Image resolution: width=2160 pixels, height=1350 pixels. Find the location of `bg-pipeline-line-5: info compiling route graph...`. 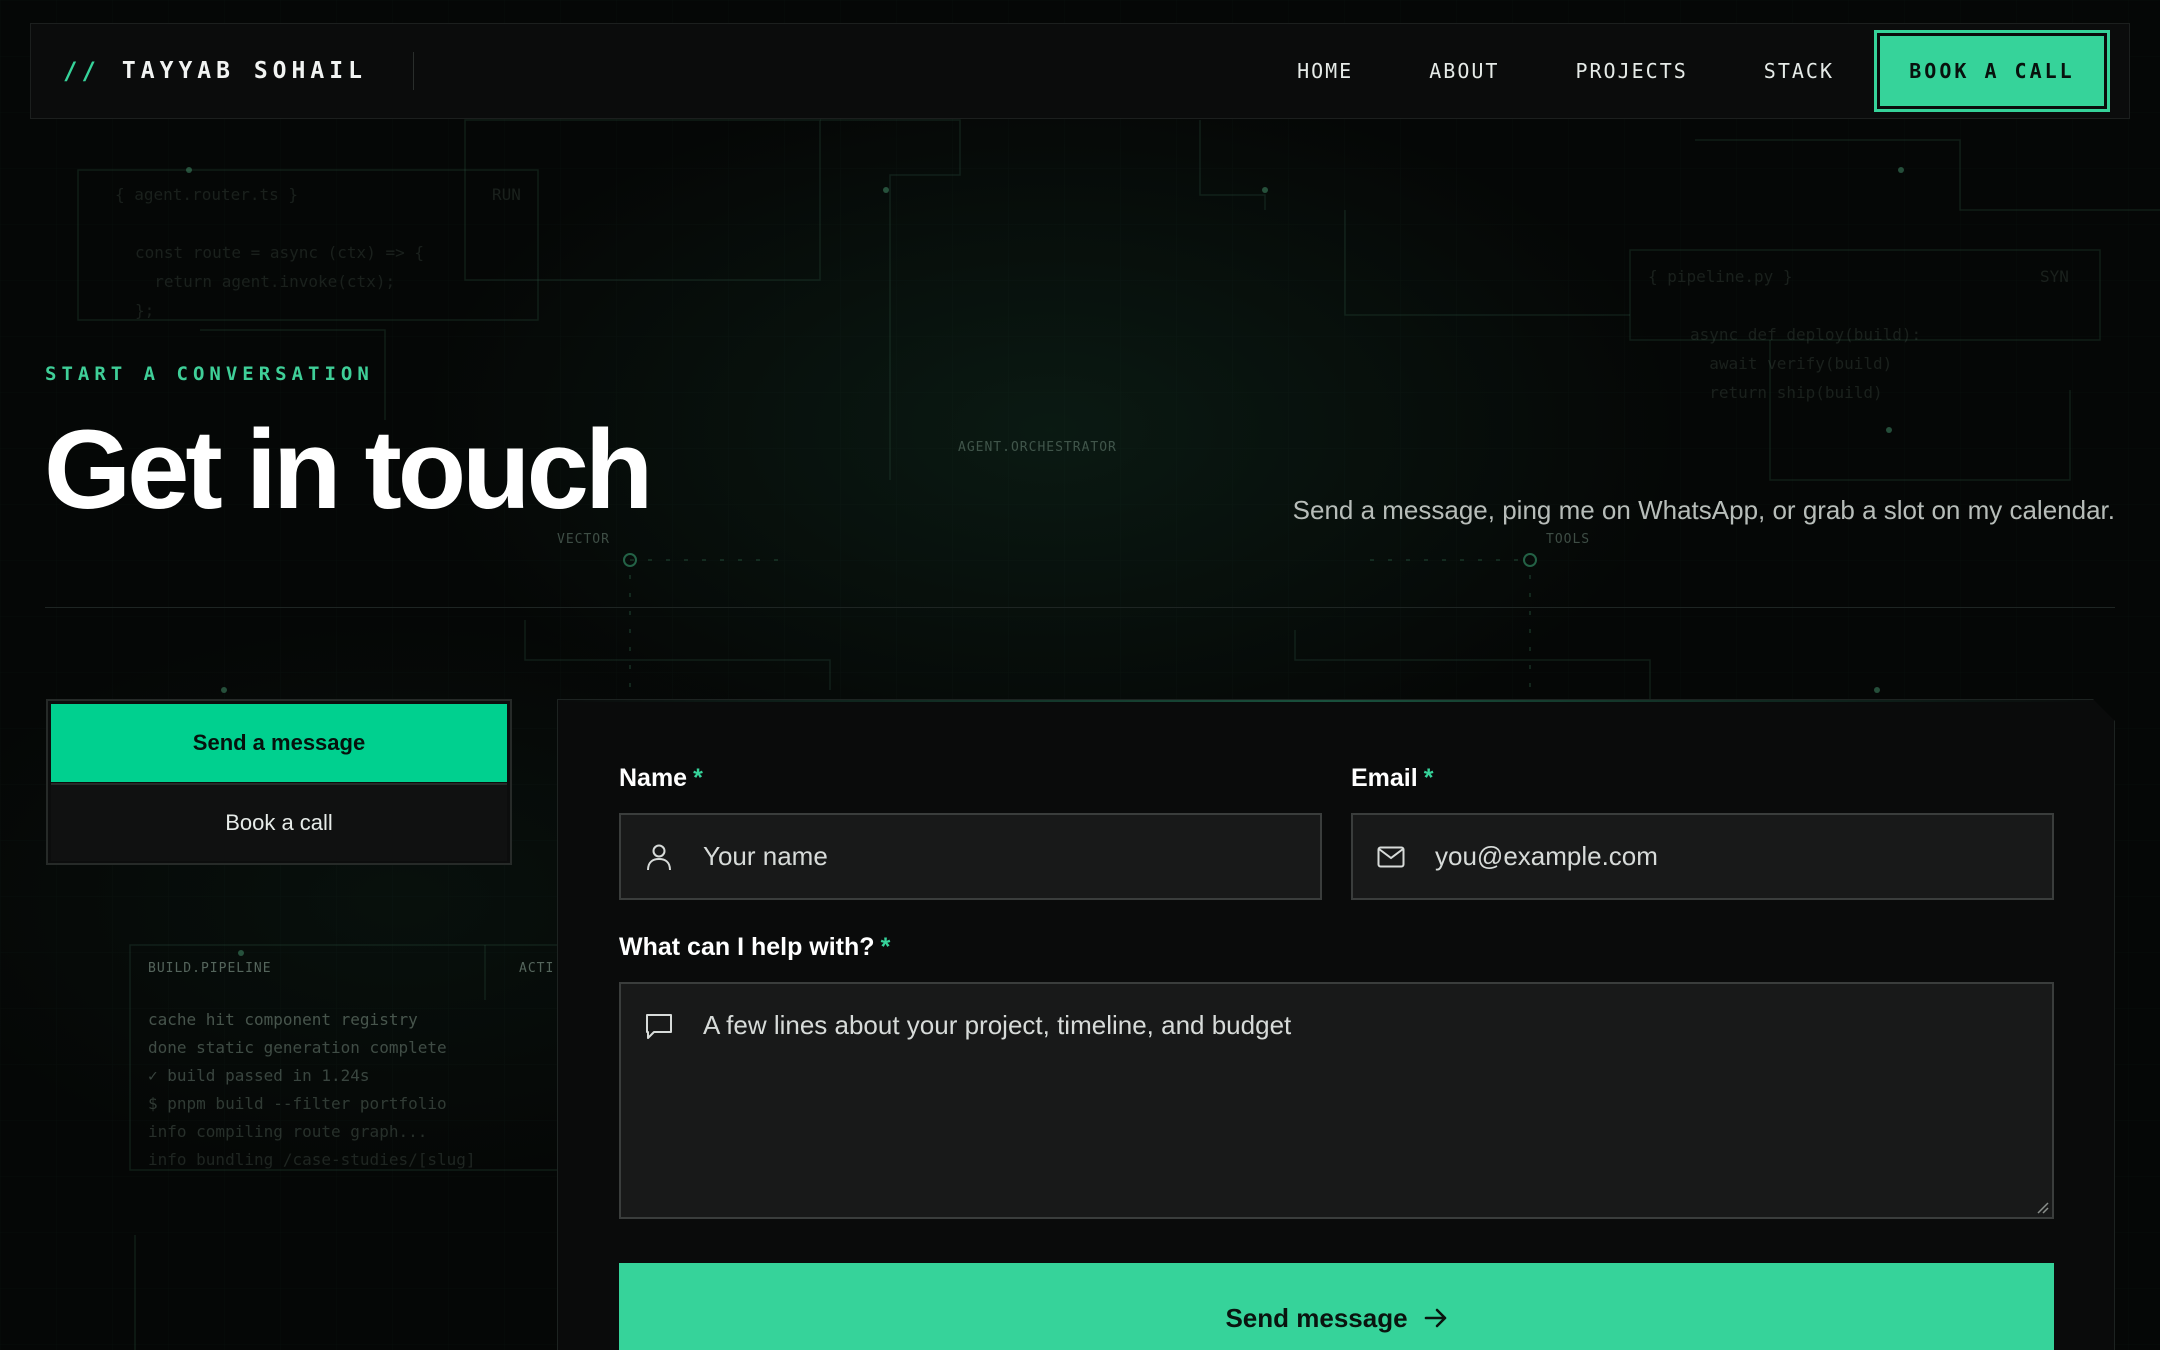

bg-pipeline-line-5: info compiling route graph... is located at coordinates (288, 1131).